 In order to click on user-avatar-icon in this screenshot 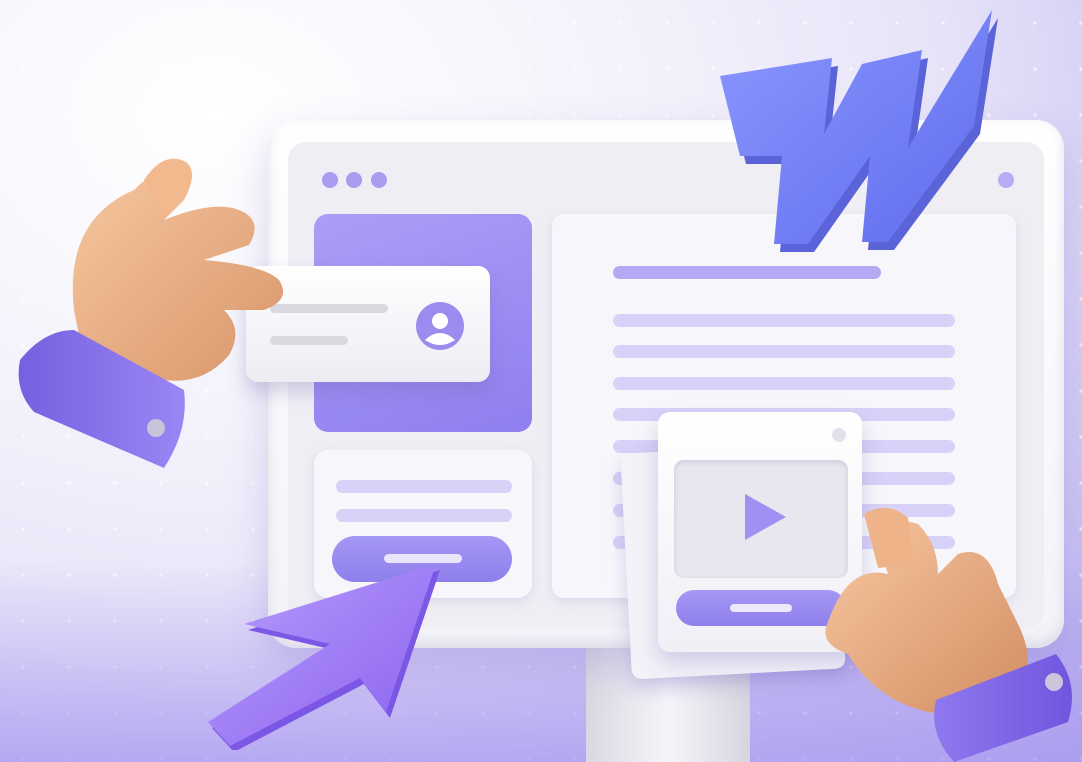, I will do `click(440, 326)`.